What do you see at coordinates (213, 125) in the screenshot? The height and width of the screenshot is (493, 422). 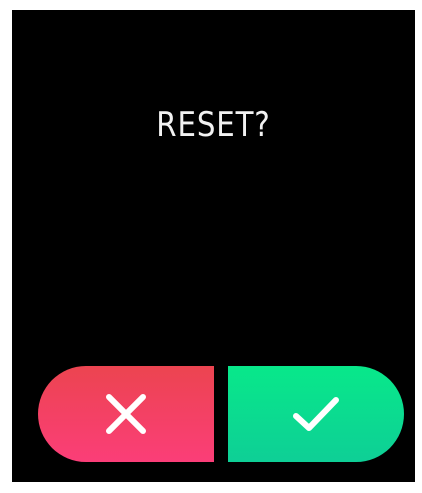 I see `dialog-title: RESET?` at bounding box center [213, 125].